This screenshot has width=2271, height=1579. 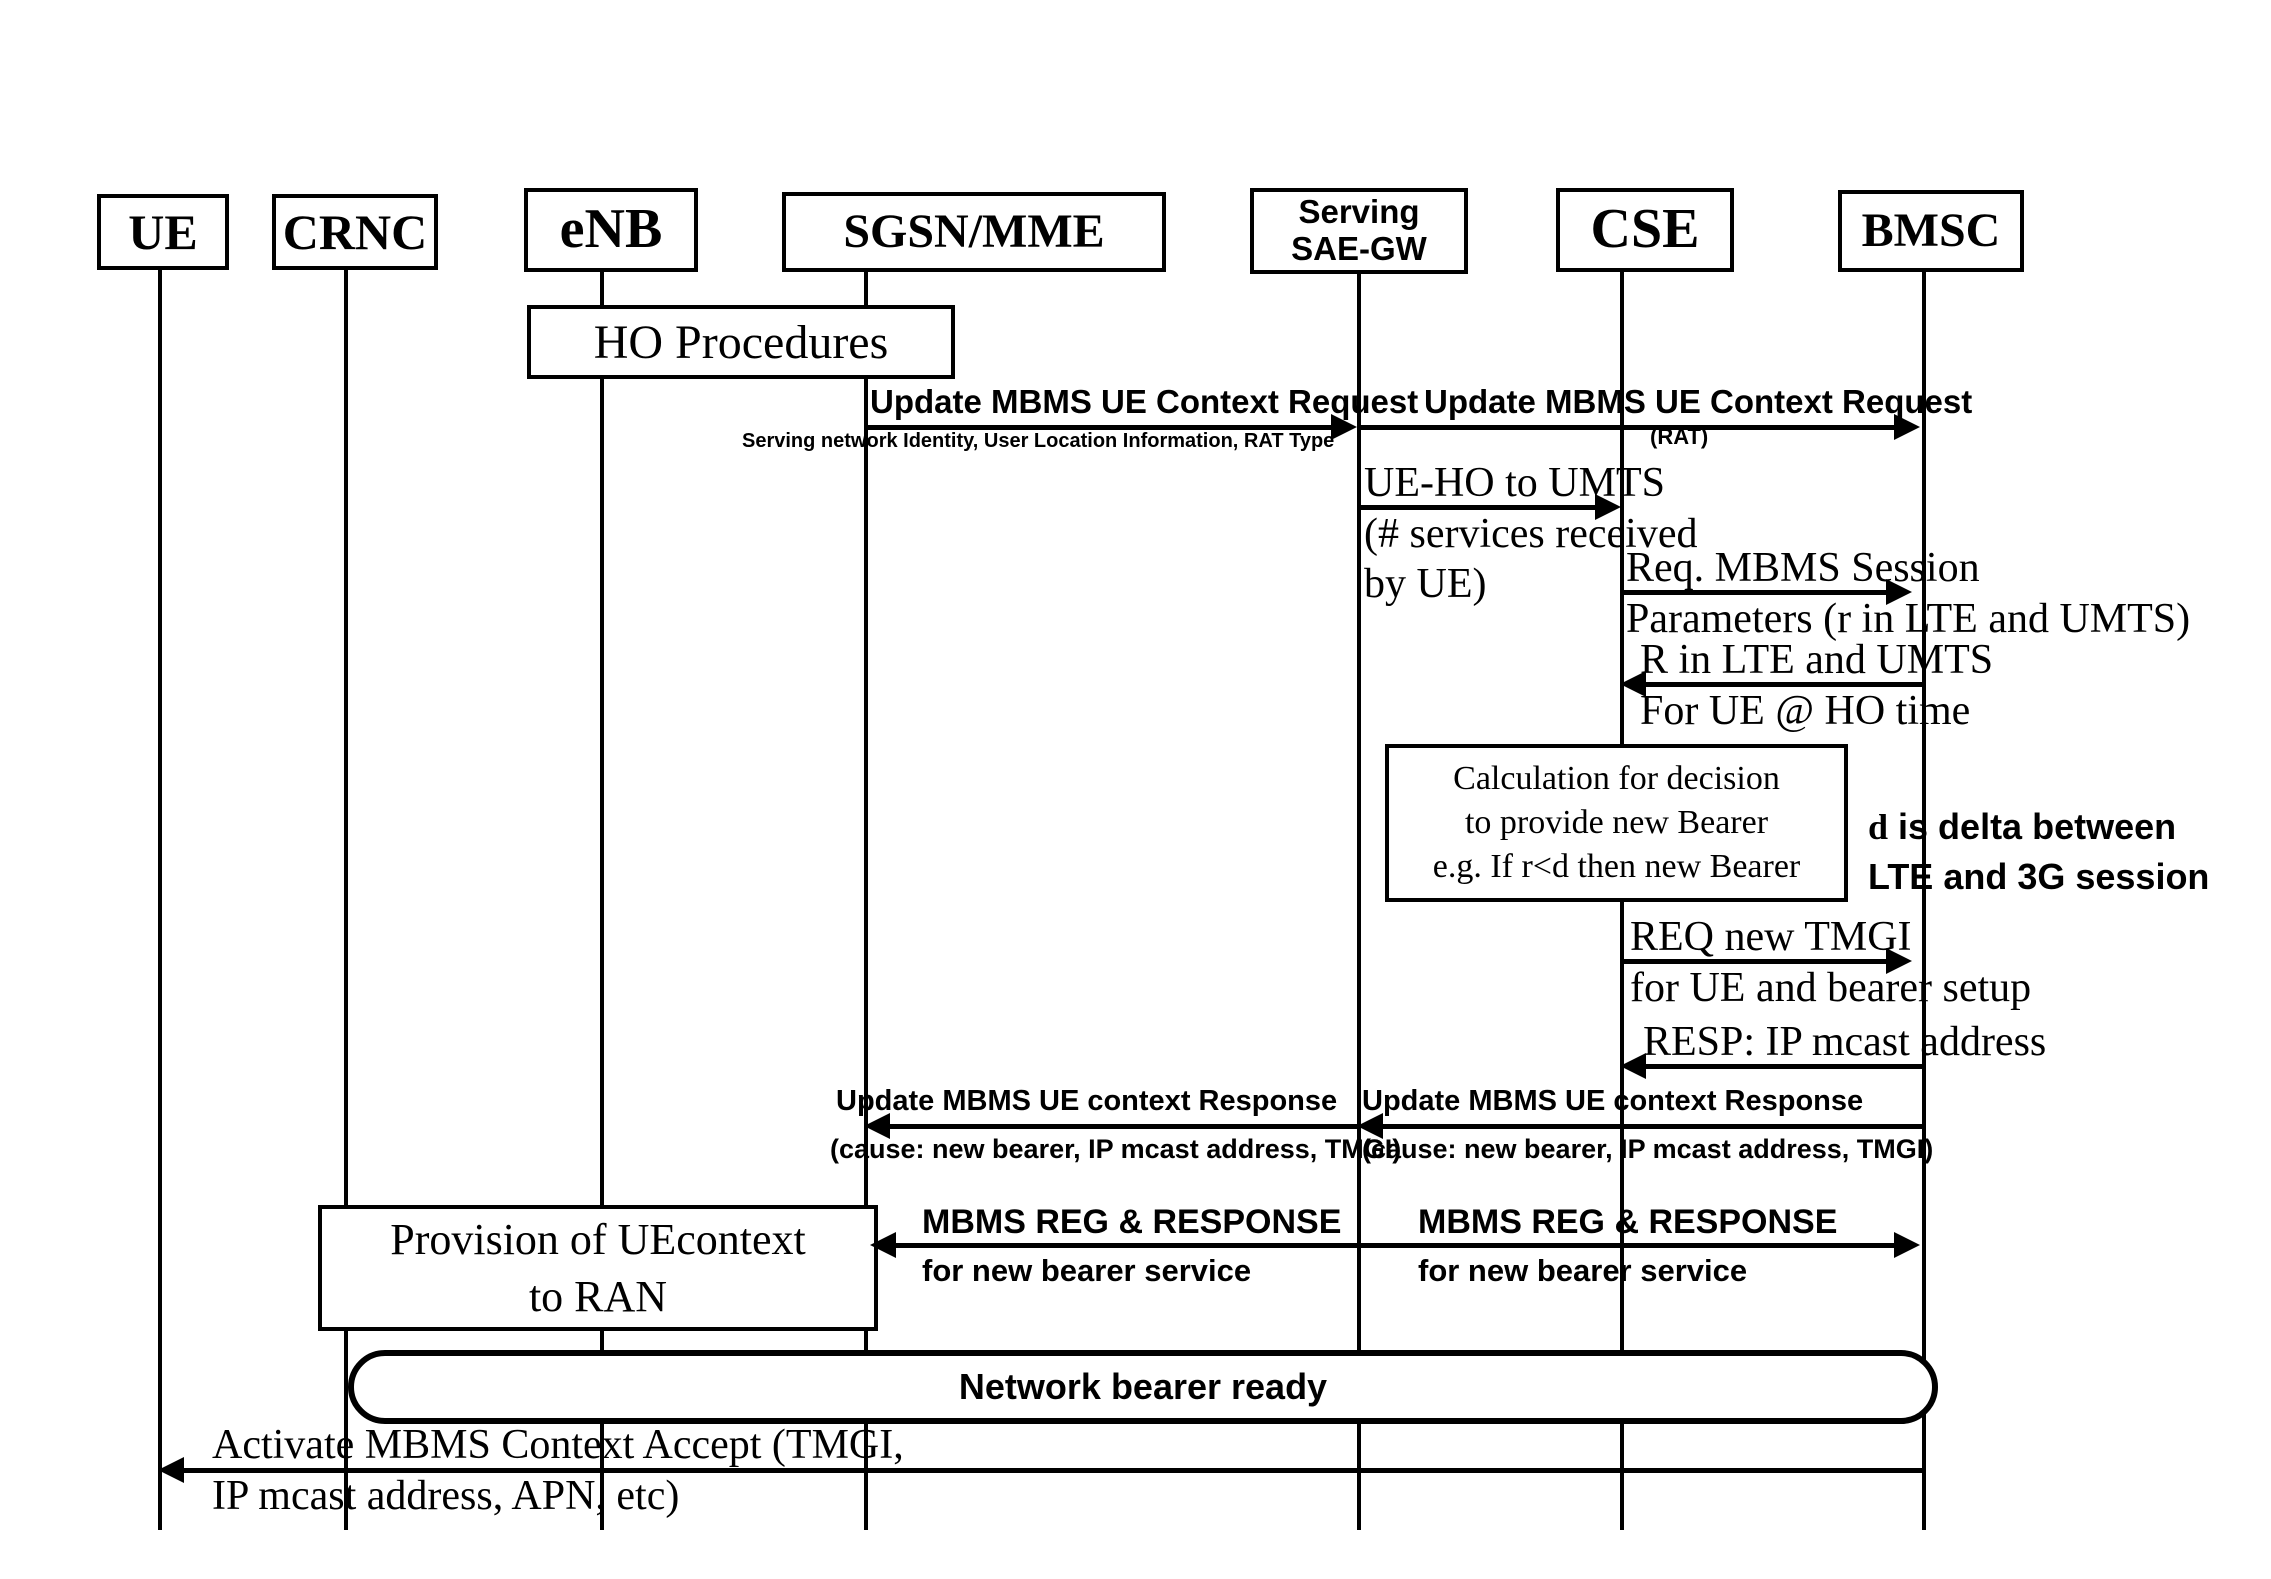 I want to click on actor-label-enb: eNB, so click(x=611, y=229).